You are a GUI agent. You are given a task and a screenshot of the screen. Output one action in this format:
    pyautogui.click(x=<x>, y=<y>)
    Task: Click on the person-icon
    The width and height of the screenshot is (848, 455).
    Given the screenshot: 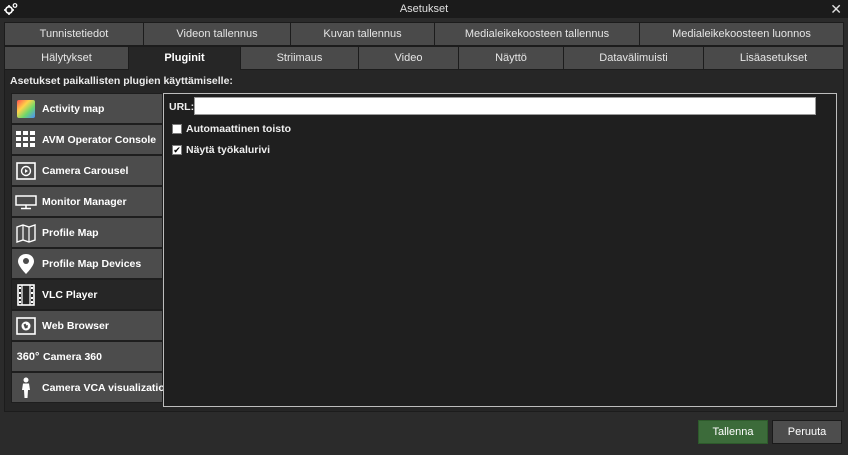 What is the action you would take?
    pyautogui.click(x=26, y=388)
    